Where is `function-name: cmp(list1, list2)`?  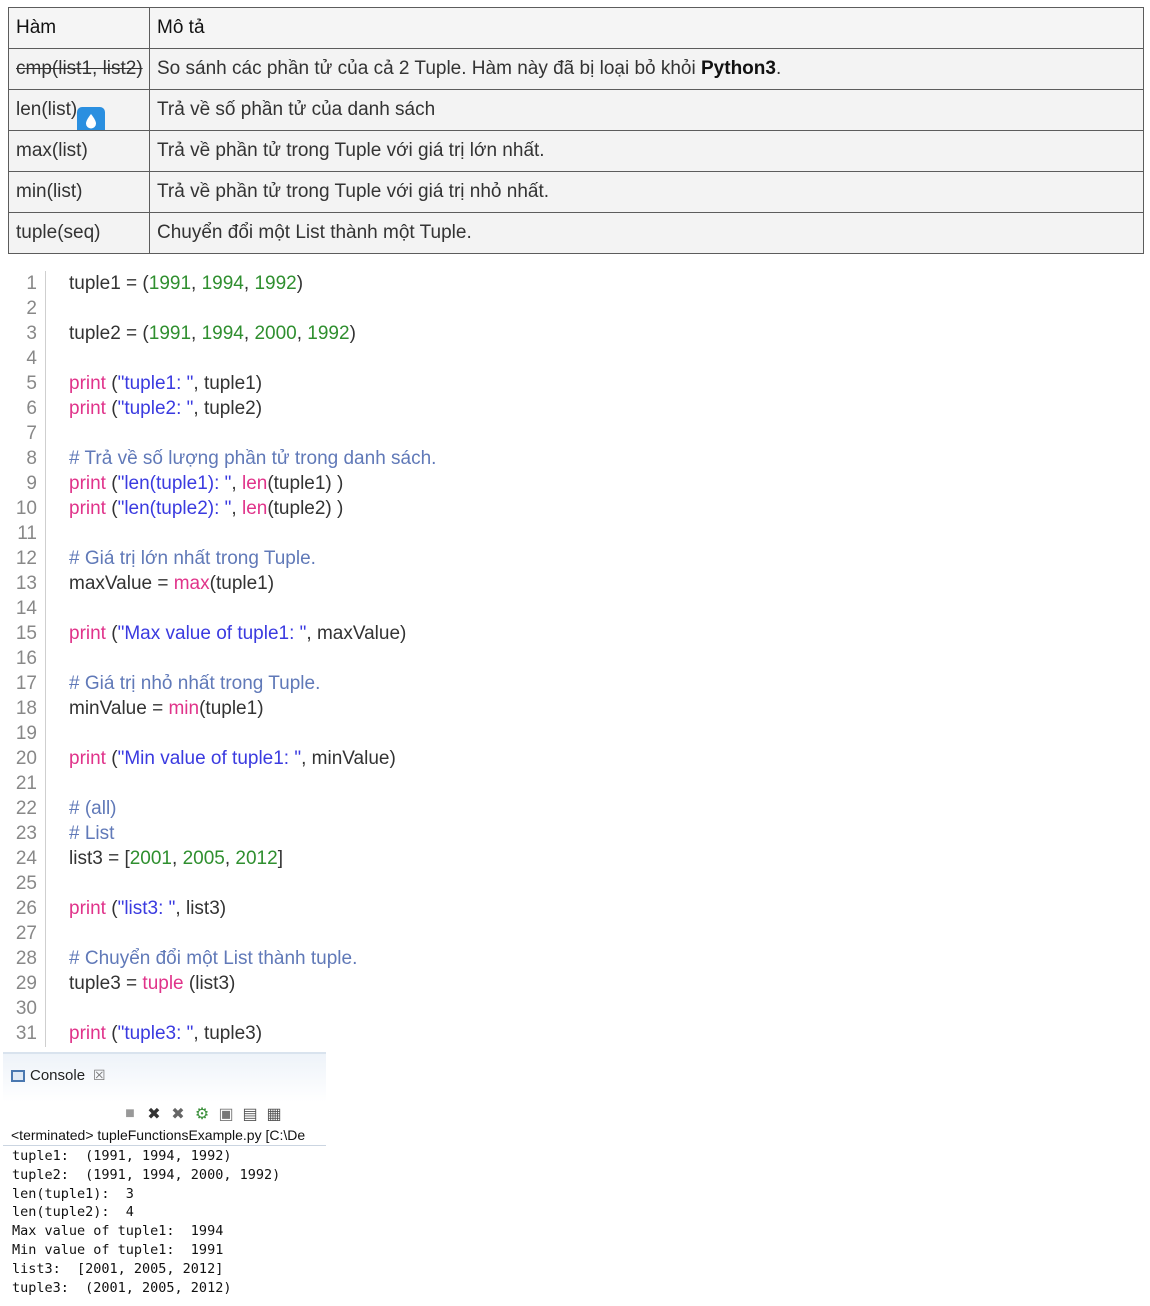
function-name: cmp(list1, list2) is located at coordinates (79, 69).